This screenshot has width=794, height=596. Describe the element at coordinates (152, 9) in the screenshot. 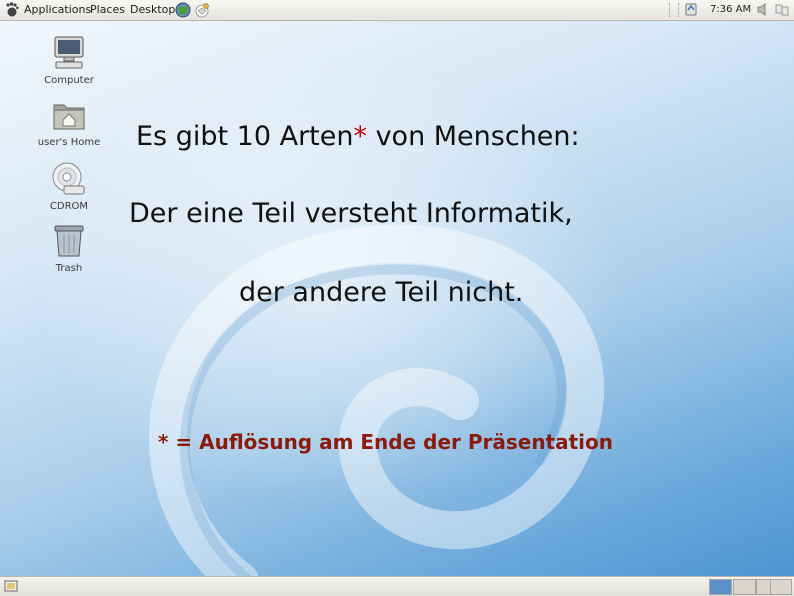

I see `desktop-menu: Desktop` at that location.